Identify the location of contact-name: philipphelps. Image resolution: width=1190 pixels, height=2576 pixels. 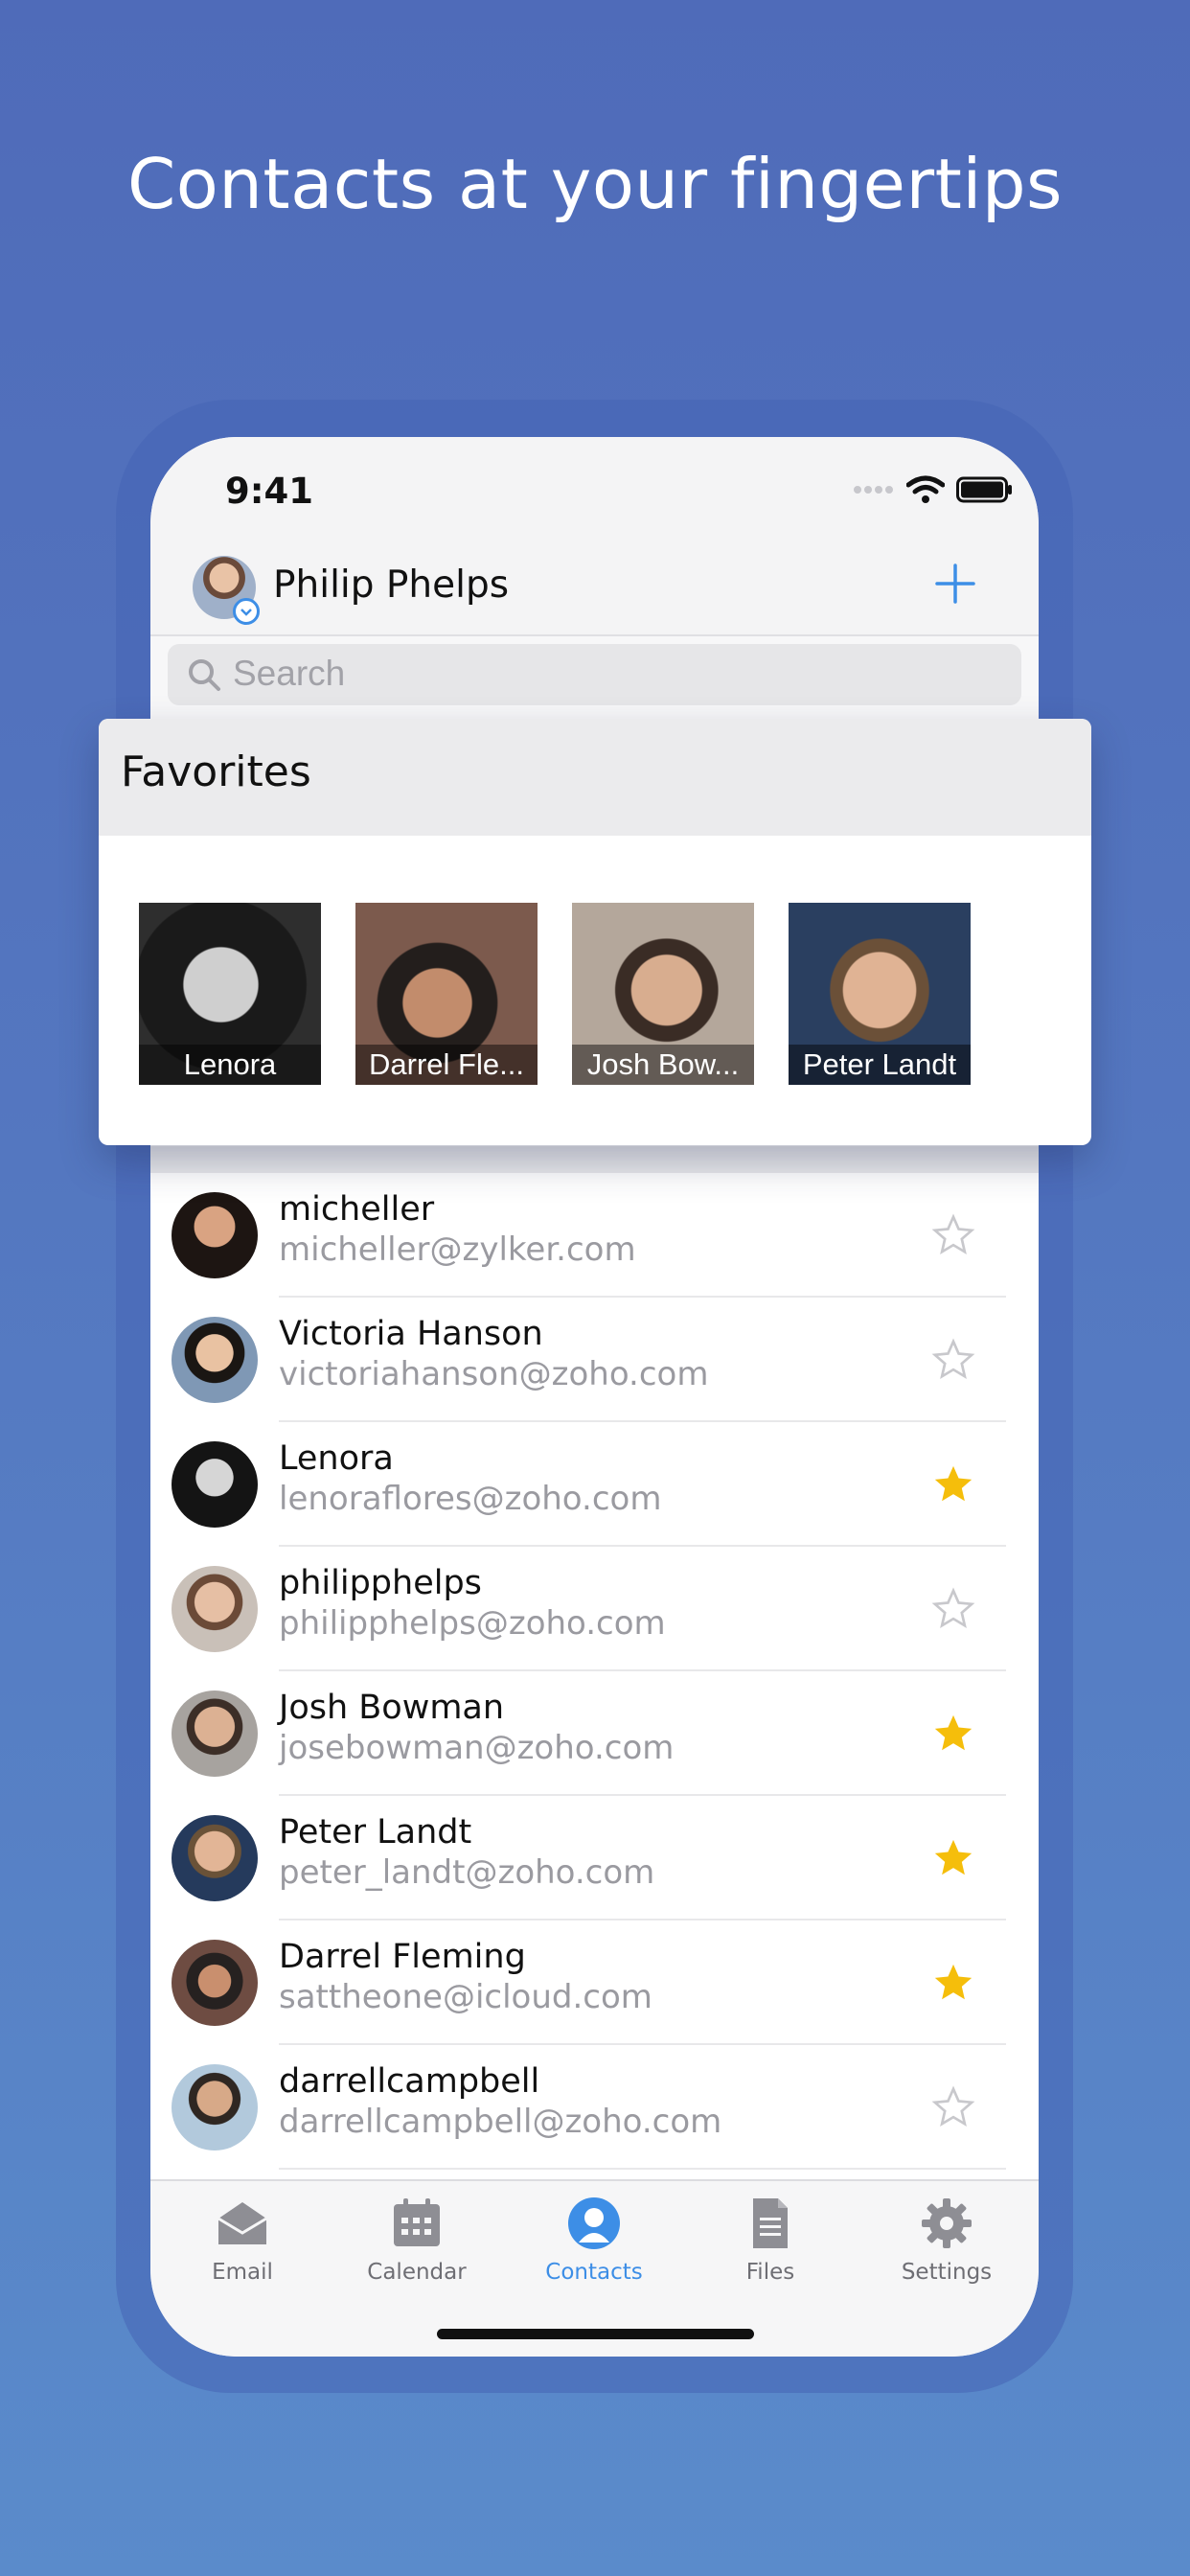
(381, 1583).